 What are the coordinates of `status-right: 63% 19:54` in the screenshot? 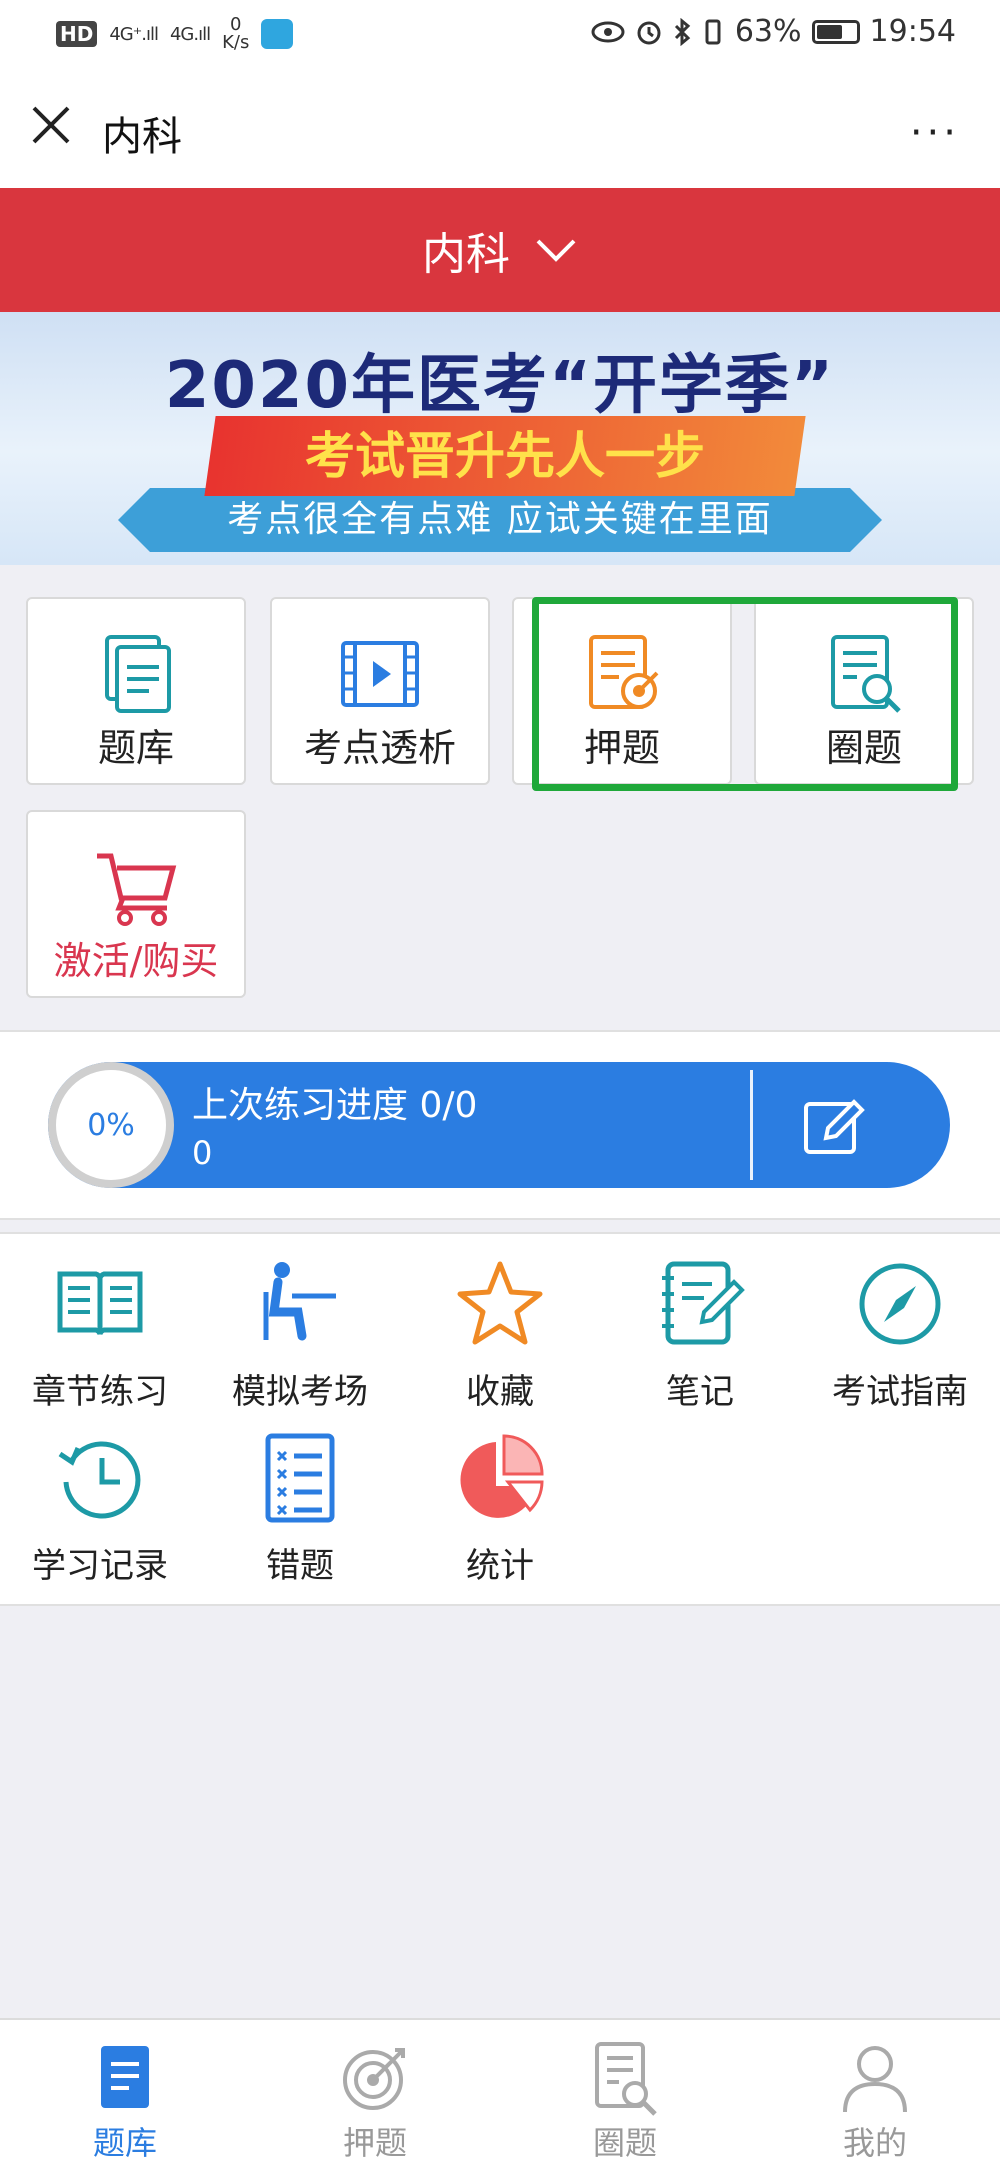 It's located at (773, 31).